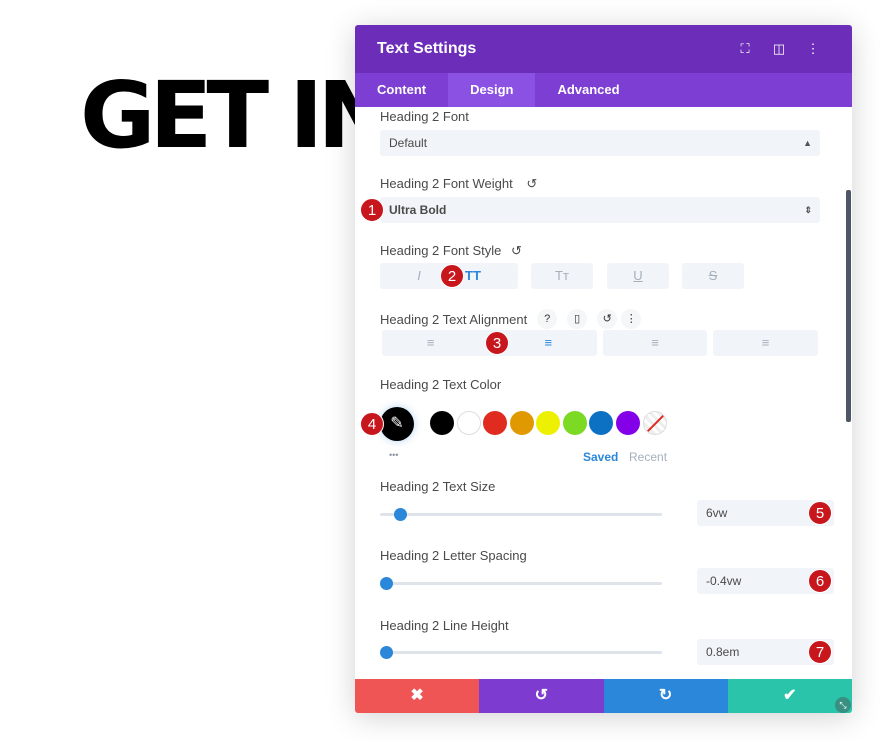 The height and width of the screenshot is (741, 880). Describe the element at coordinates (655, 343) in the screenshot. I see `align-right-button: ≡` at that location.